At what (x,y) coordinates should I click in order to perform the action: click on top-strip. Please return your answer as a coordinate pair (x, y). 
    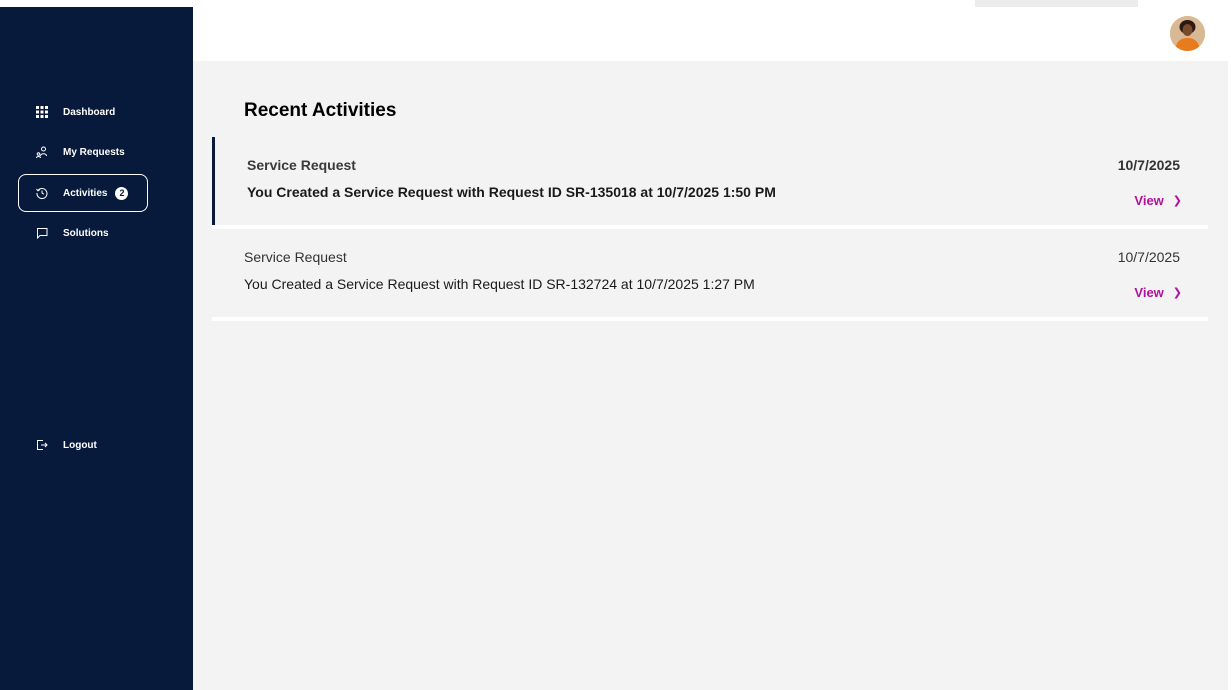
    Looking at the image, I should click on (1056, 3).